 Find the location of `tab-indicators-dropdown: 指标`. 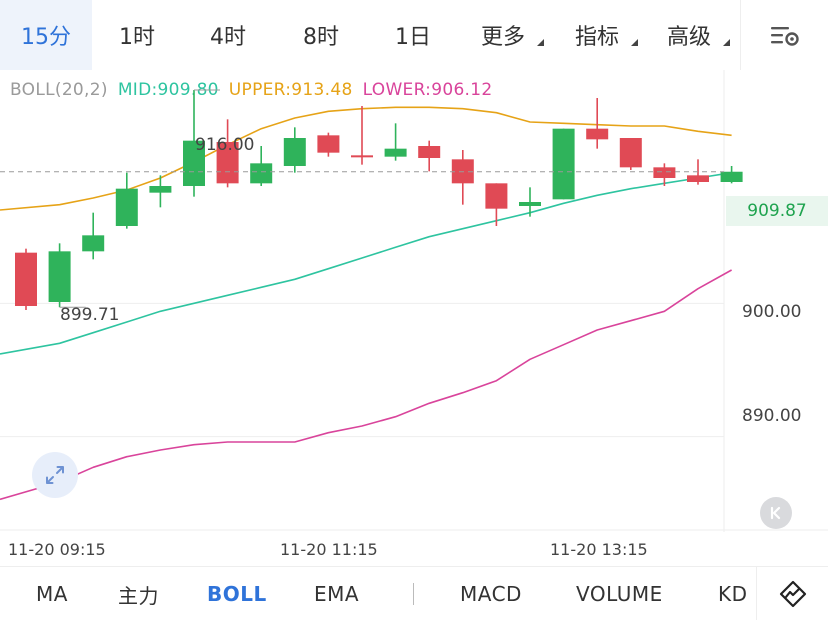

tab-indicators-dropdown: 指标 is located at coordinates (597, 35).